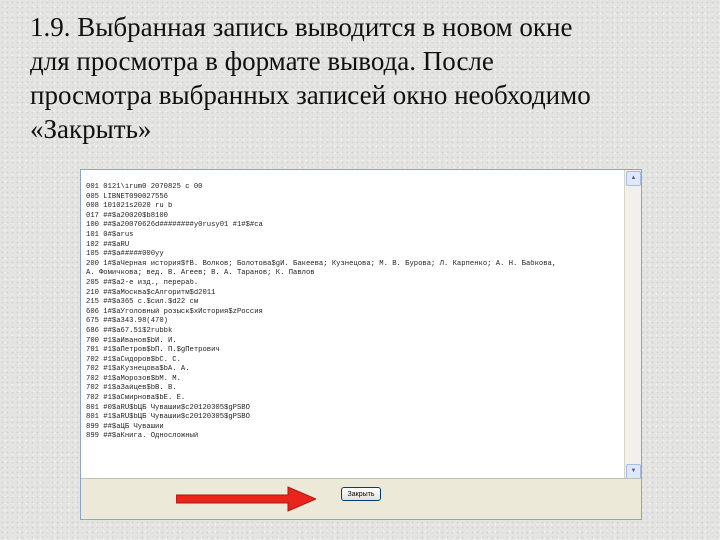  What do you see at coordinates (110, 234) in the screenshot?
I see `record-line: 101 0#$arus` at bounding box center [110, 234].